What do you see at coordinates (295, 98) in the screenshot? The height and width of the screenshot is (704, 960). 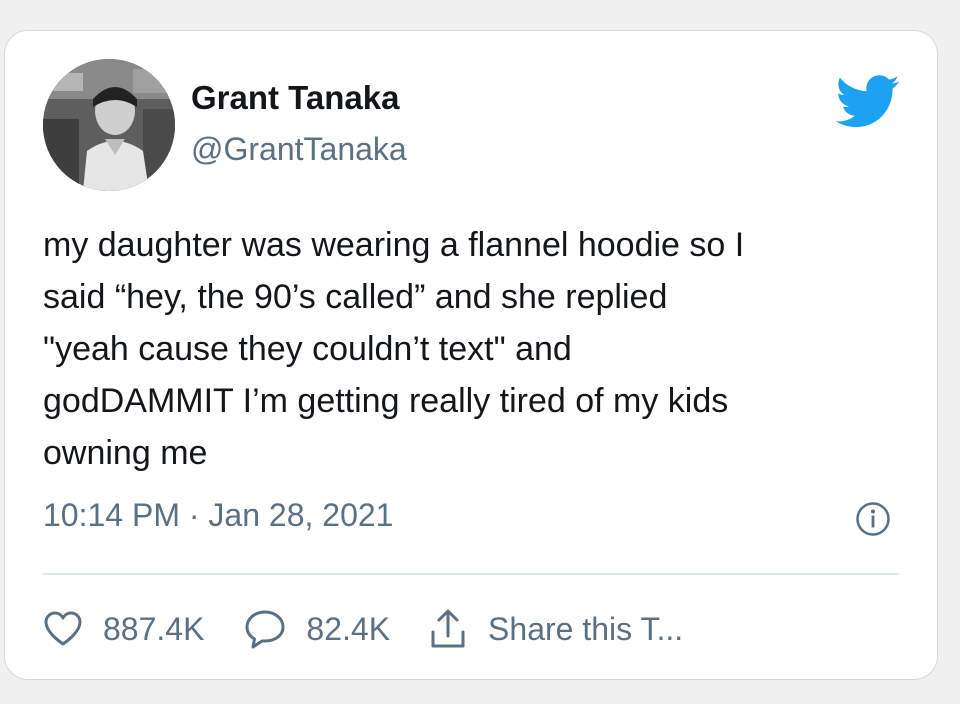 I see `author-display-name: Grant Tanaka` at bounding box center [295, 98].